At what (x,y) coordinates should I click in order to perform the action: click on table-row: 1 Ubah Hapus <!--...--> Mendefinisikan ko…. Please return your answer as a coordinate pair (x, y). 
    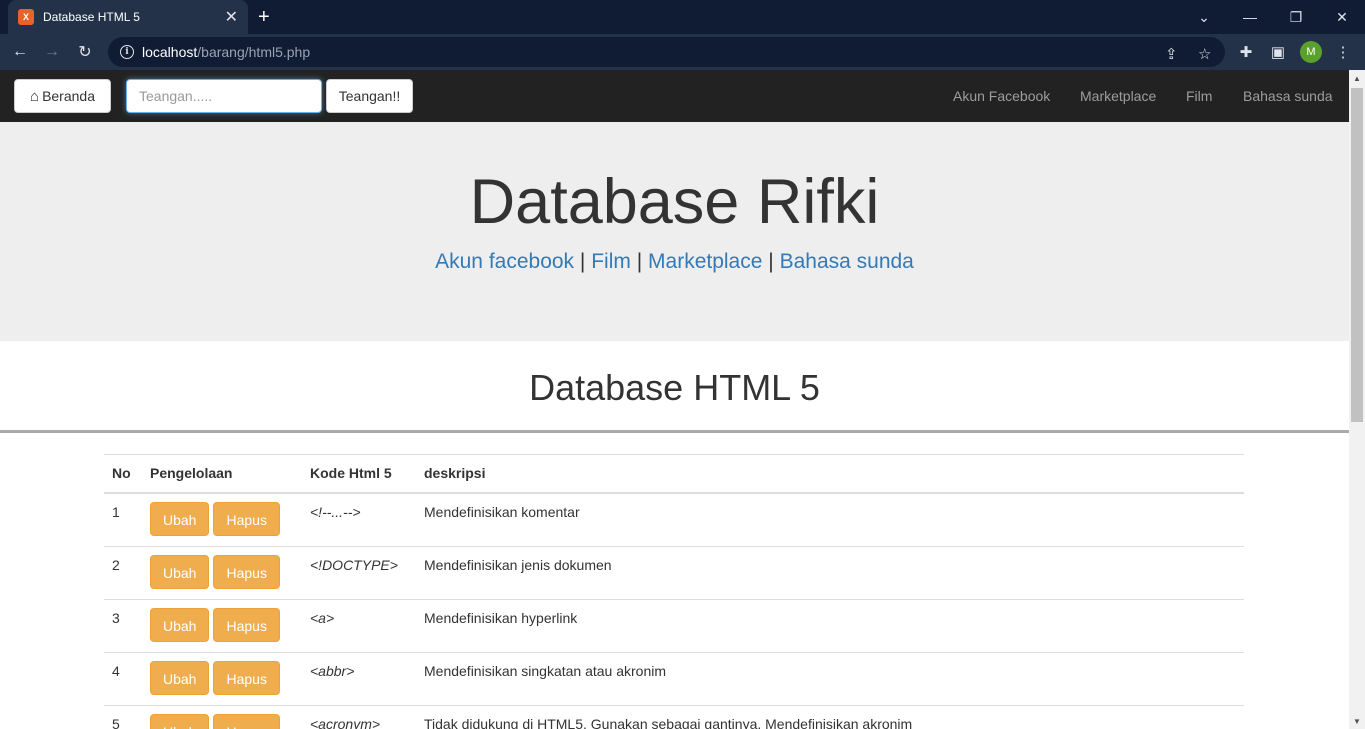
    Looking at the image, I should click on (674, 519).